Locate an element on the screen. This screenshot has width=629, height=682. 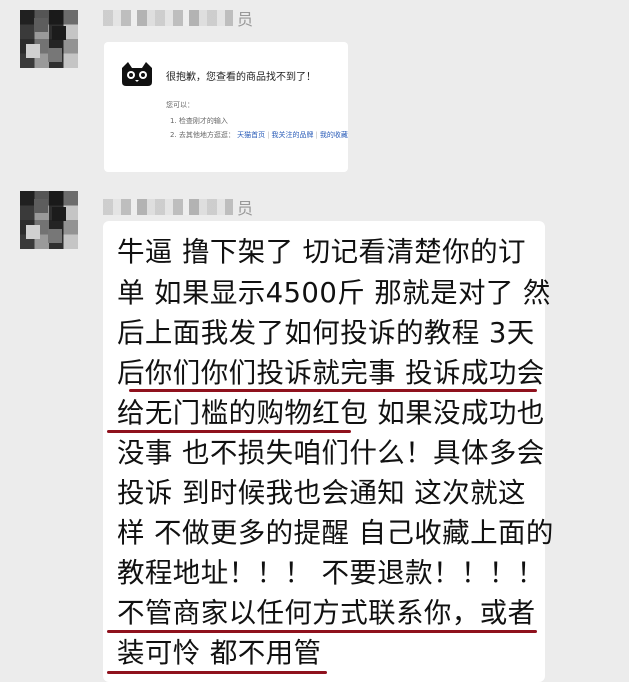
card-option-1: 1. 检查刚才的输入 is located at coordinates (259, 123).